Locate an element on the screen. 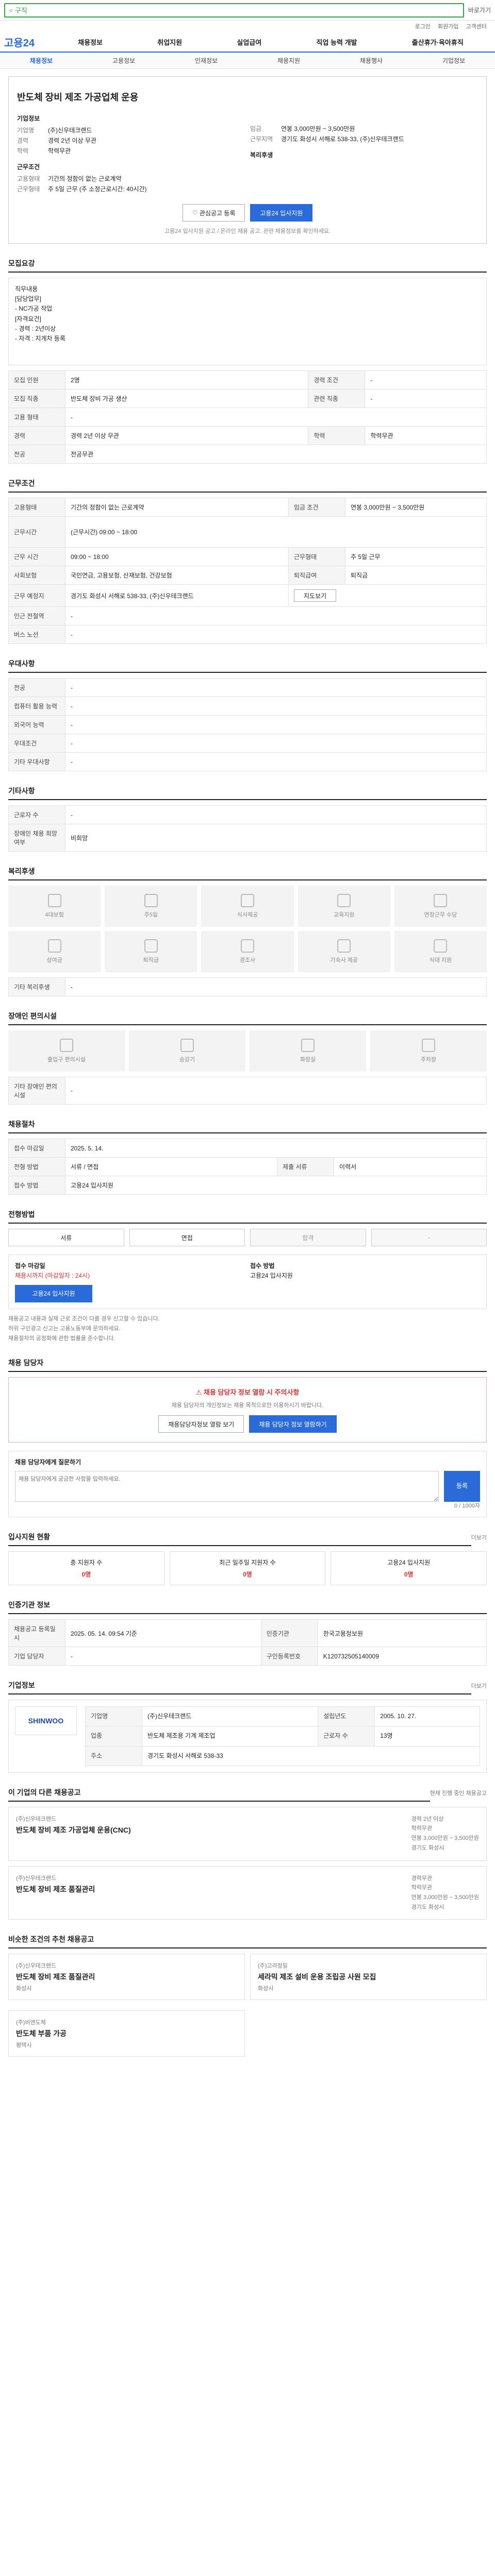  welfare-item: 교육지원 is located at coordinates (344, 906).